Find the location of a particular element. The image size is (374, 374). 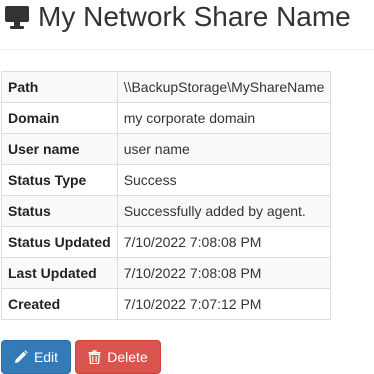

edit-button: Edit is located at coordinates (36, 357).